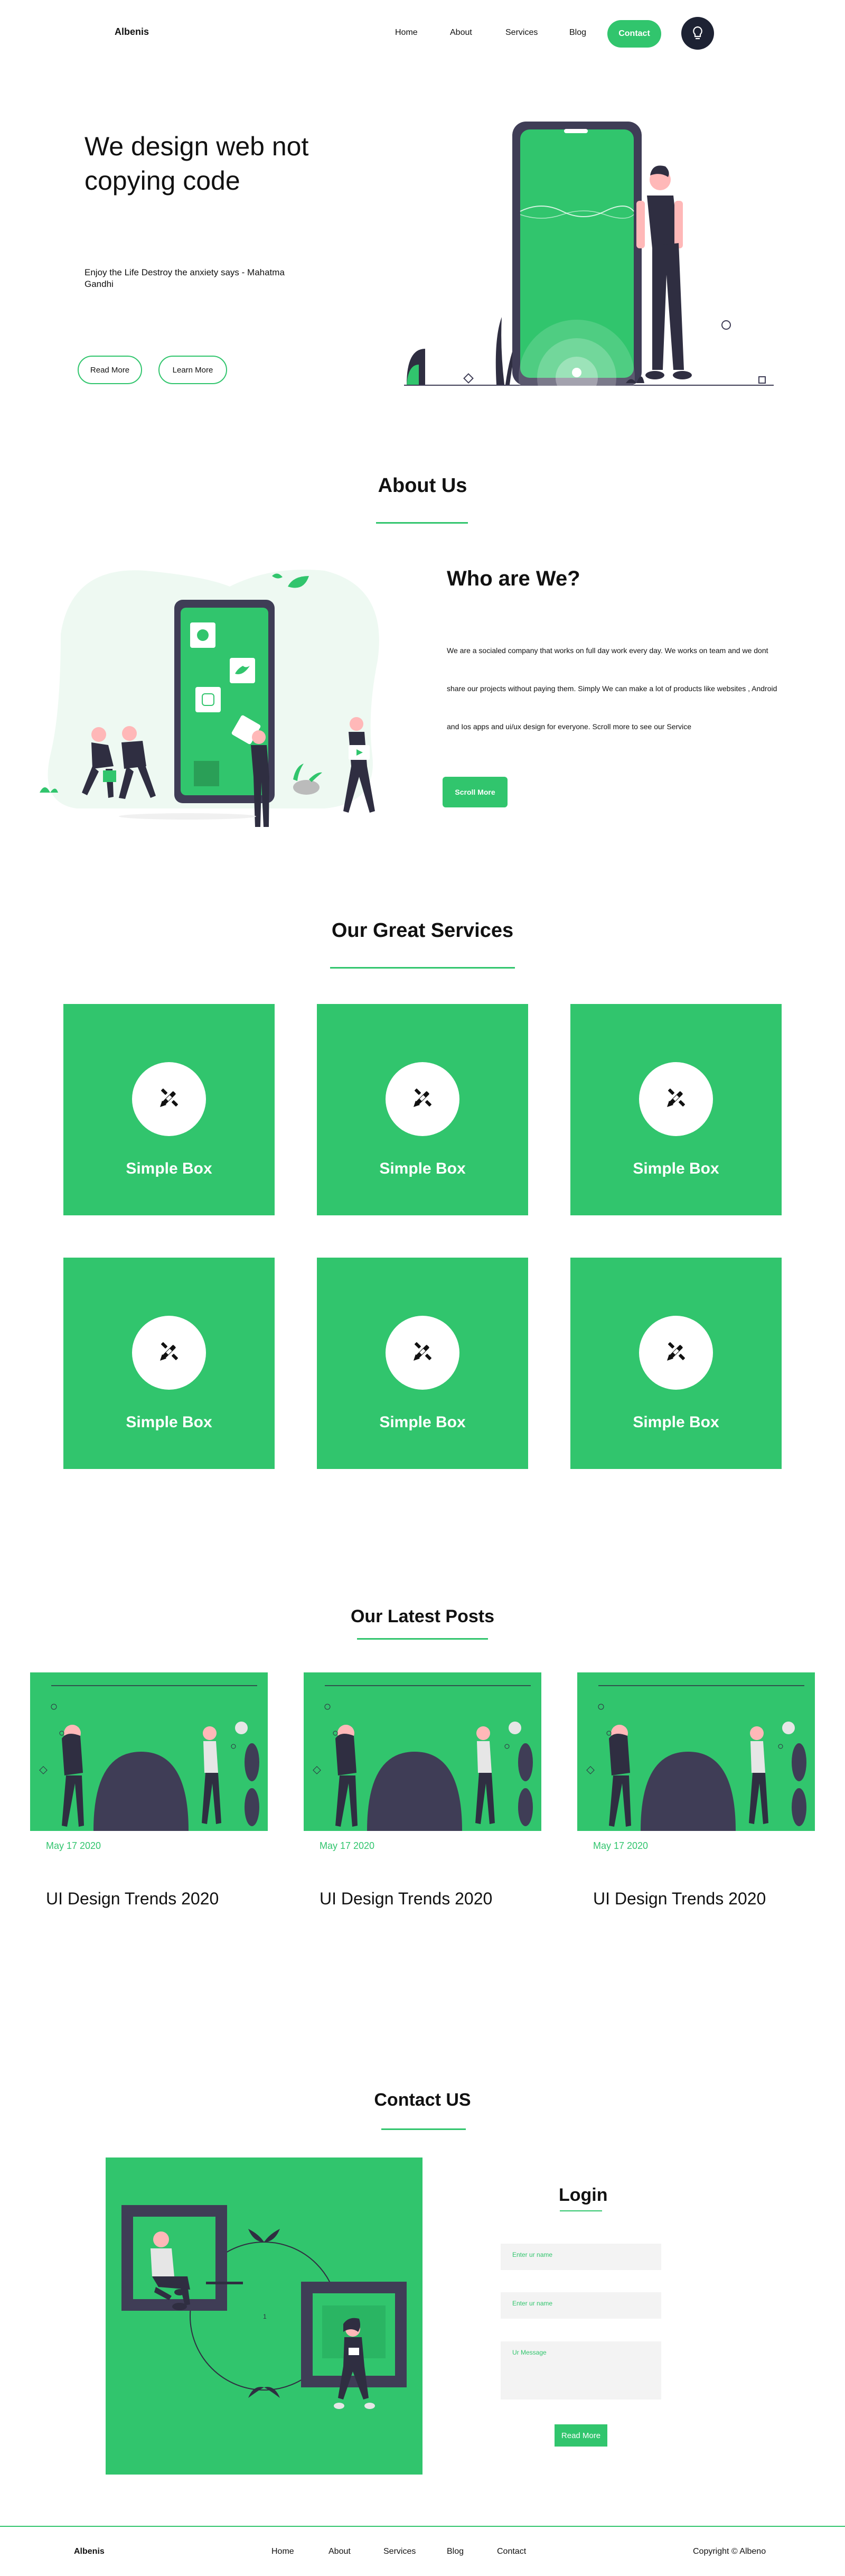  Describe the element at coordinates (132, 32) in the screenshot. I see `site-logo: Albenis` at that location.